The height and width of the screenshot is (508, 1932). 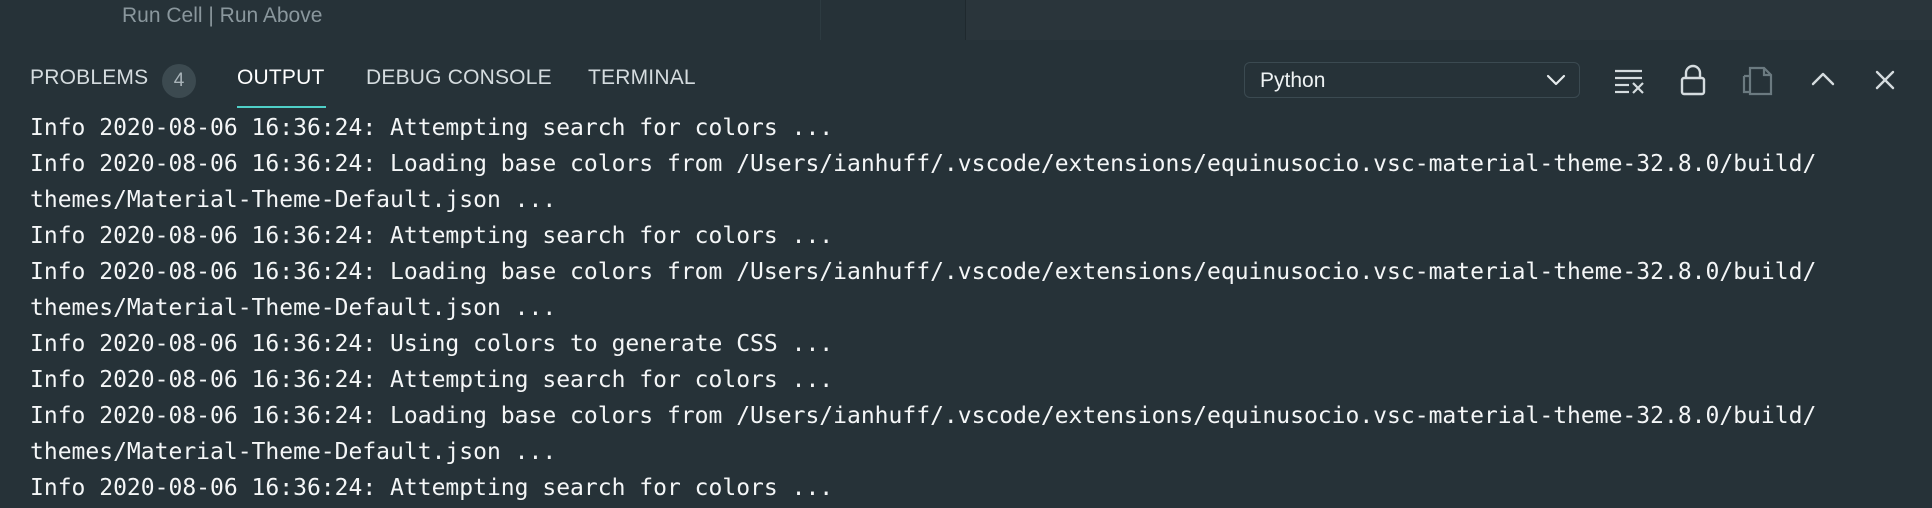 I want to click on open-log-icon, so click(x=1758, y=80).